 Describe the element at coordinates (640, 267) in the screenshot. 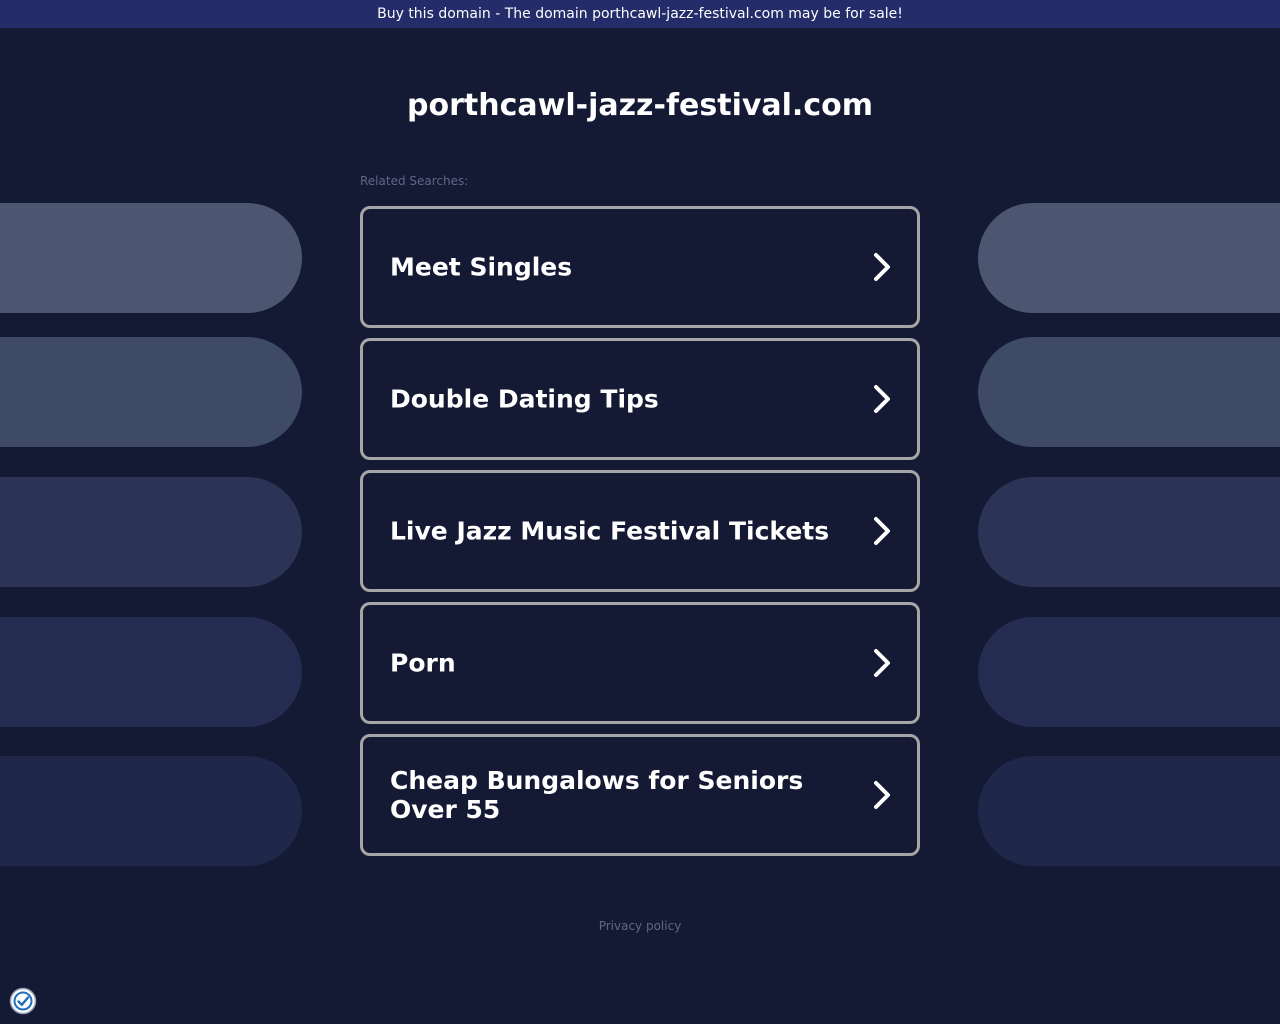

I see `related-search-link-meet-singles: Meet Singles` at that location.